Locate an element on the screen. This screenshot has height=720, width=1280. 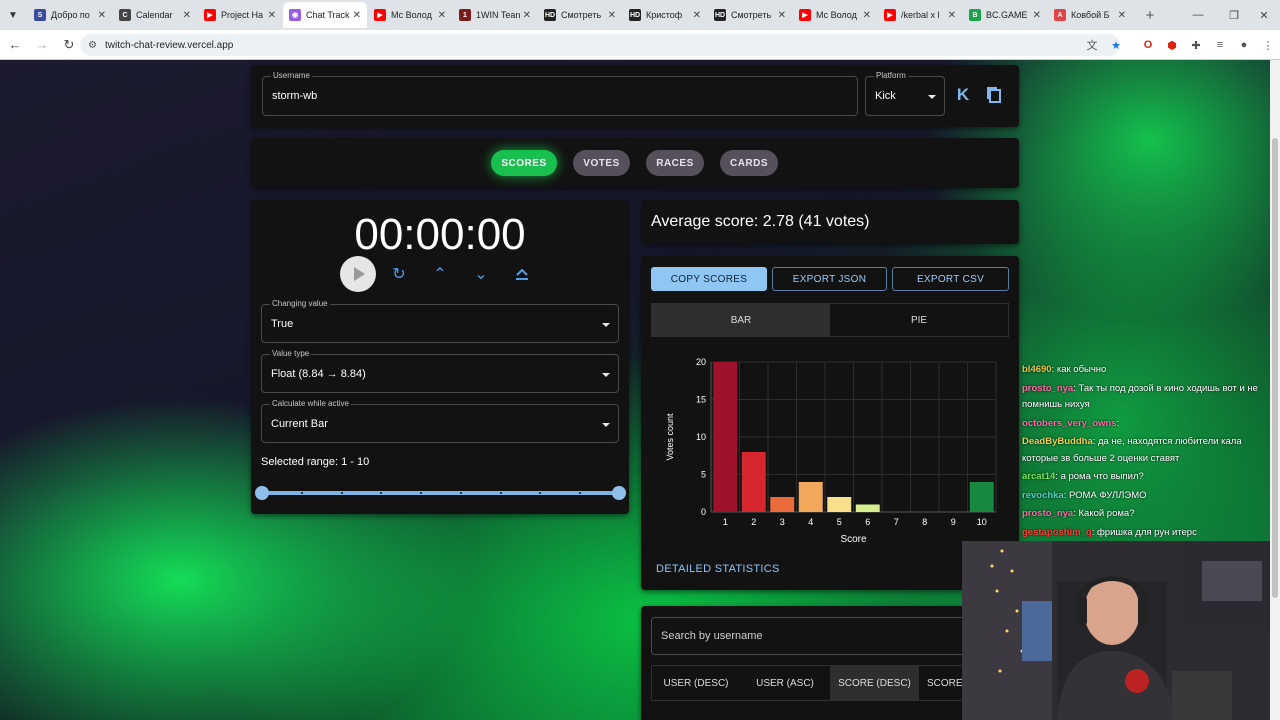
tab-label: Project Ha is located at coordinates (242, 15).